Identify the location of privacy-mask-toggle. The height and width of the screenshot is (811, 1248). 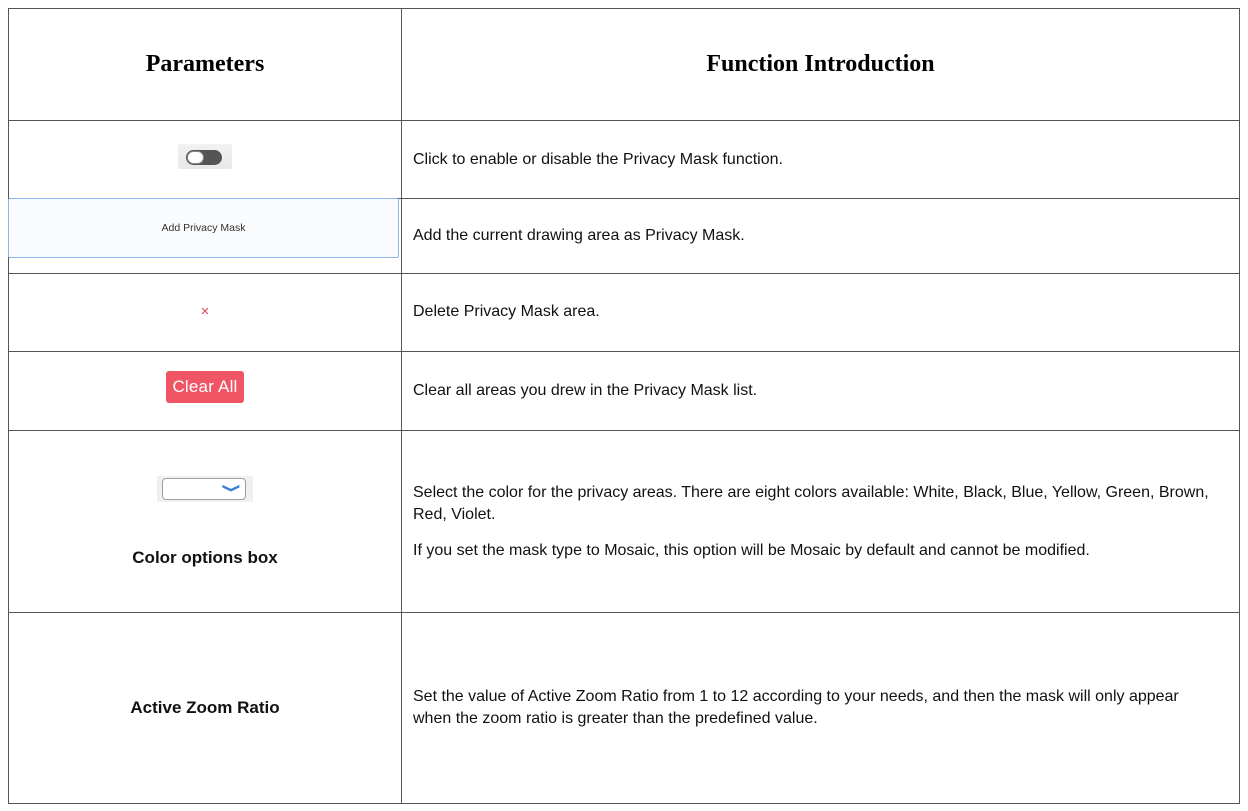
(205, 157).